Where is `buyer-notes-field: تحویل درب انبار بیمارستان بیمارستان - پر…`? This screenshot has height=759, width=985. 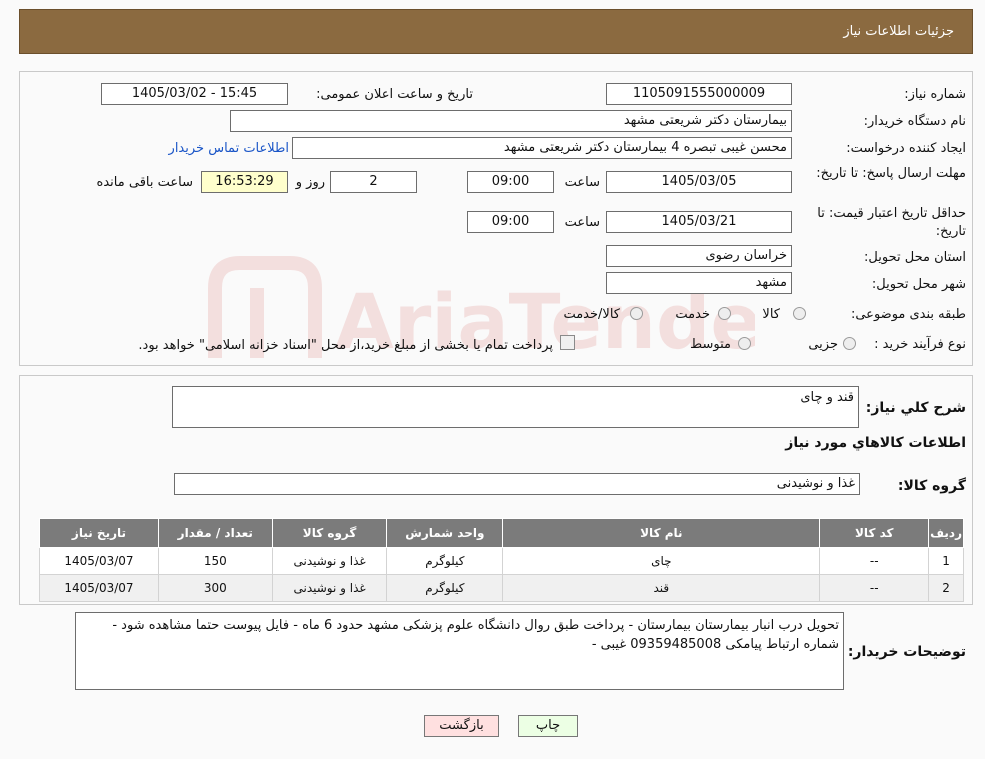 buyer-notes-field: تحویل درب انبار بیمارستان بیمارستان - پر… is located at coordinates (459, 651).